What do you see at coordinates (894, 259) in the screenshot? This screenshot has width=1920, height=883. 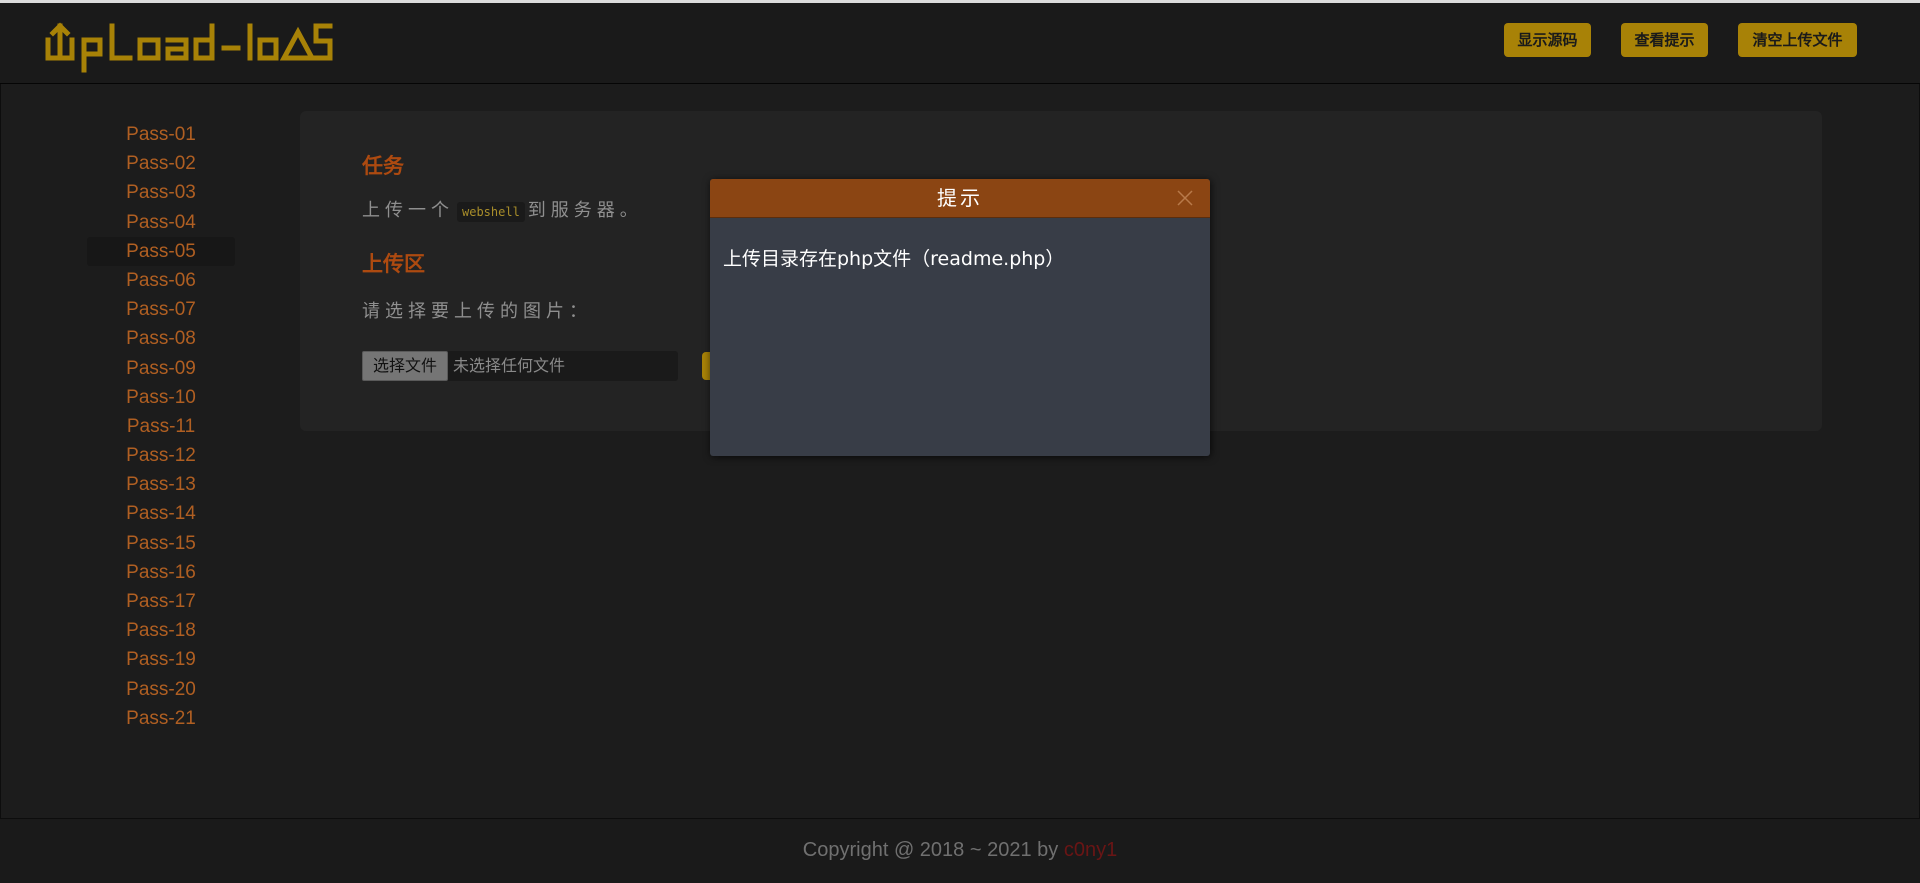 I see `dialog-message: 上传目录存在php文件（readme.php）` at bounding box center [894, 259].